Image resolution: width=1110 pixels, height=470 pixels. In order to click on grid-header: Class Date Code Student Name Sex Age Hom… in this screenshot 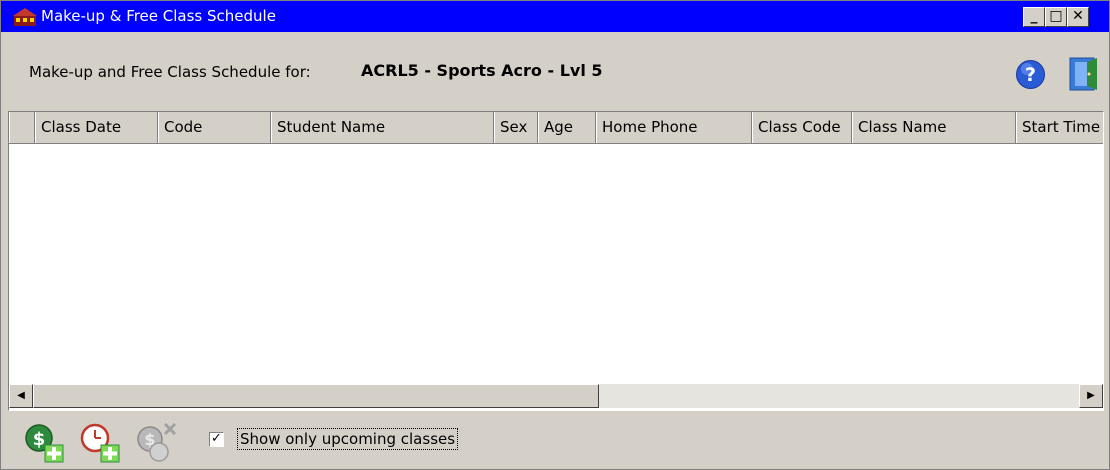, I will do `click(556, 128)`.